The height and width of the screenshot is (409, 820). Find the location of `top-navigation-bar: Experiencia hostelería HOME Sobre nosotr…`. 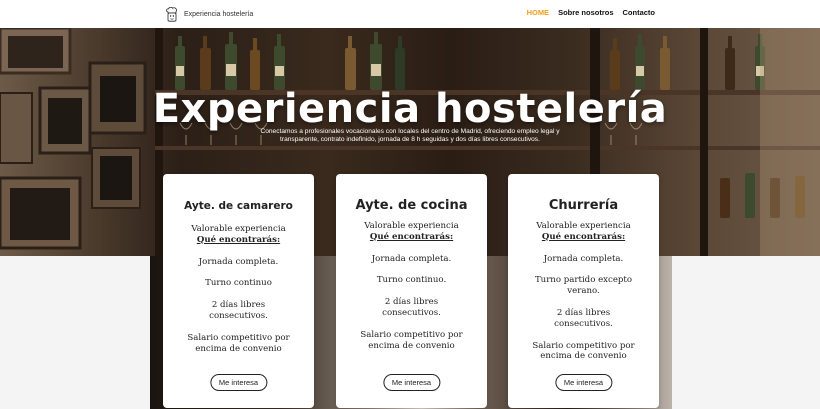

top-navigation-bar: Experiencia hostelería HOME Sobre nosotr… is located at coordinates (410, 14).